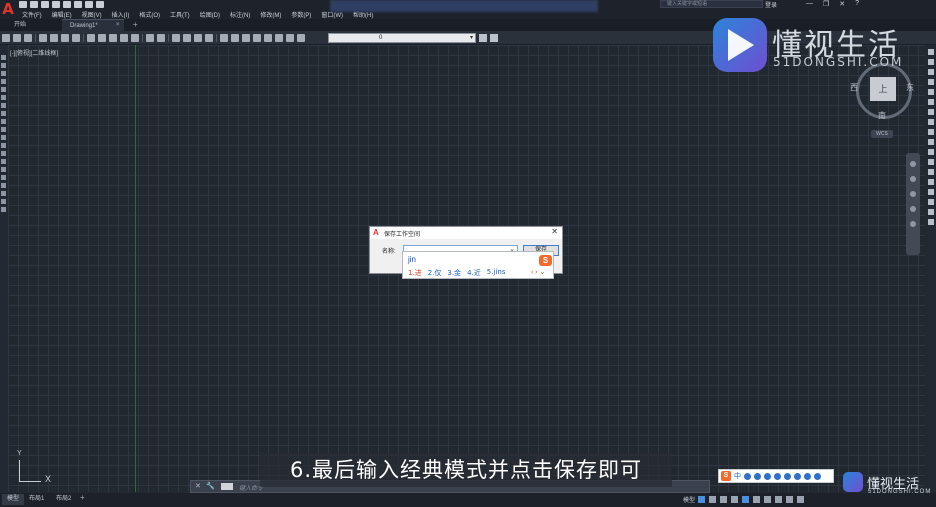 Image resolution: width=936 pixels, height=507 pixels. I want to click on open-icon, so click(34, 4).